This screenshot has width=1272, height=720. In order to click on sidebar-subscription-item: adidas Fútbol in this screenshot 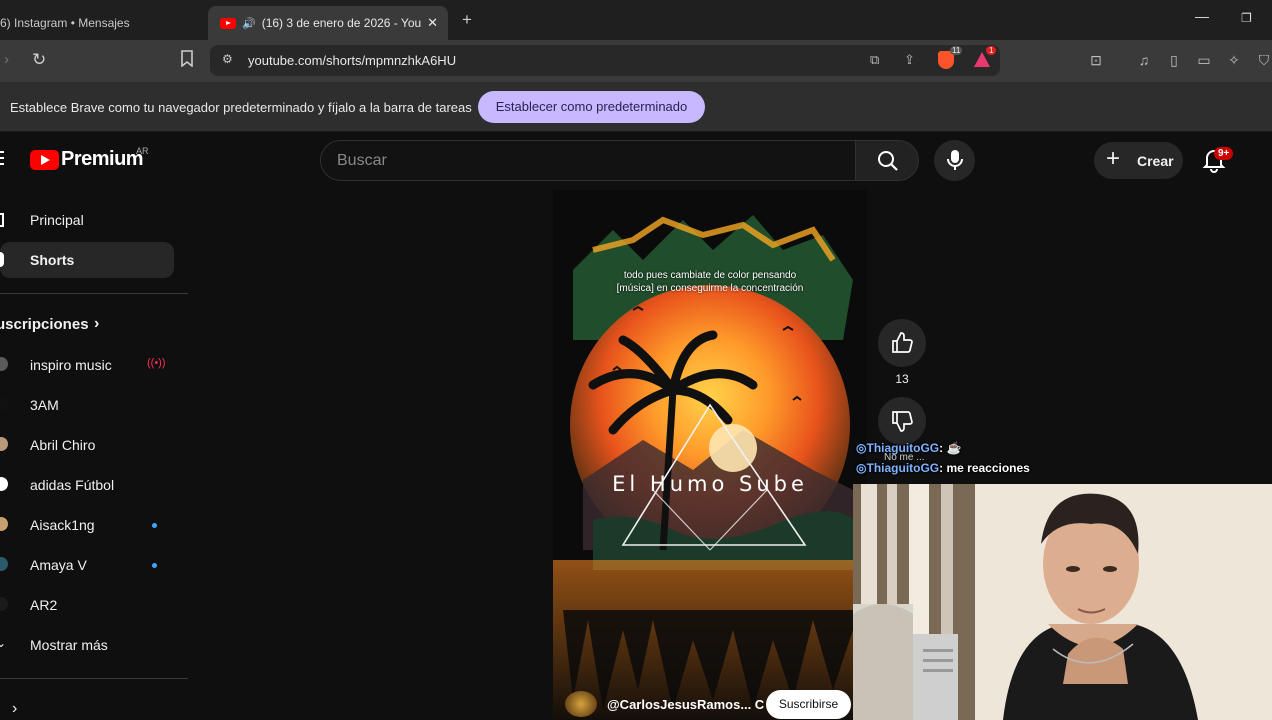, I will do `click(87, 485)`.